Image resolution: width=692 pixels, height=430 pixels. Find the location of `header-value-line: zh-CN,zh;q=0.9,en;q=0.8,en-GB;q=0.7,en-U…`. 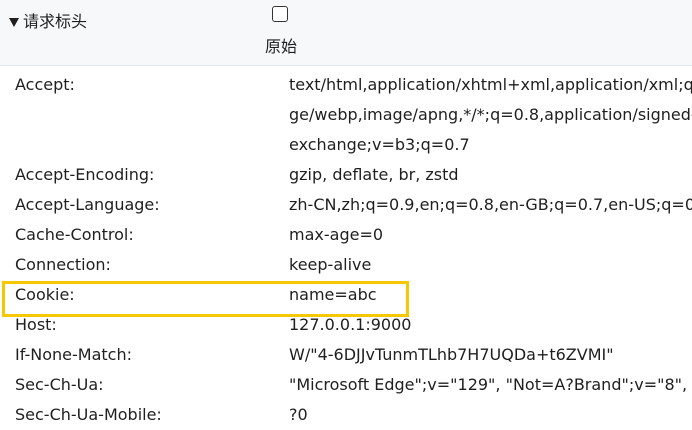

header-value-line: zh-CN,zh;q=0.9,en;q=0.8,en-GB;q=0.7,en-U… is located at coordinates (490, 204).